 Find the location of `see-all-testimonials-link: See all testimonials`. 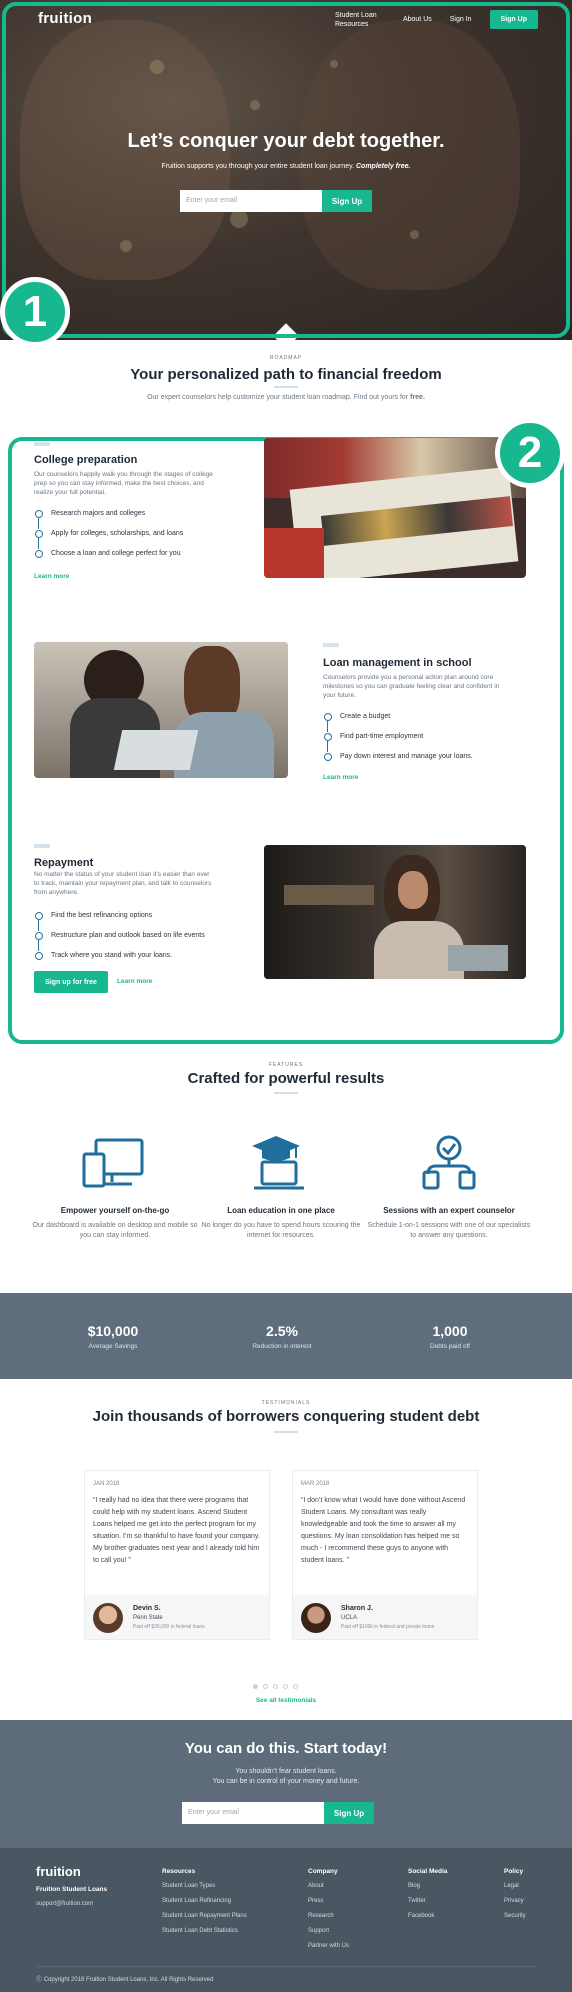

see-all-testimonials-link: See all testimonials is located at coordinates (286, 1700).